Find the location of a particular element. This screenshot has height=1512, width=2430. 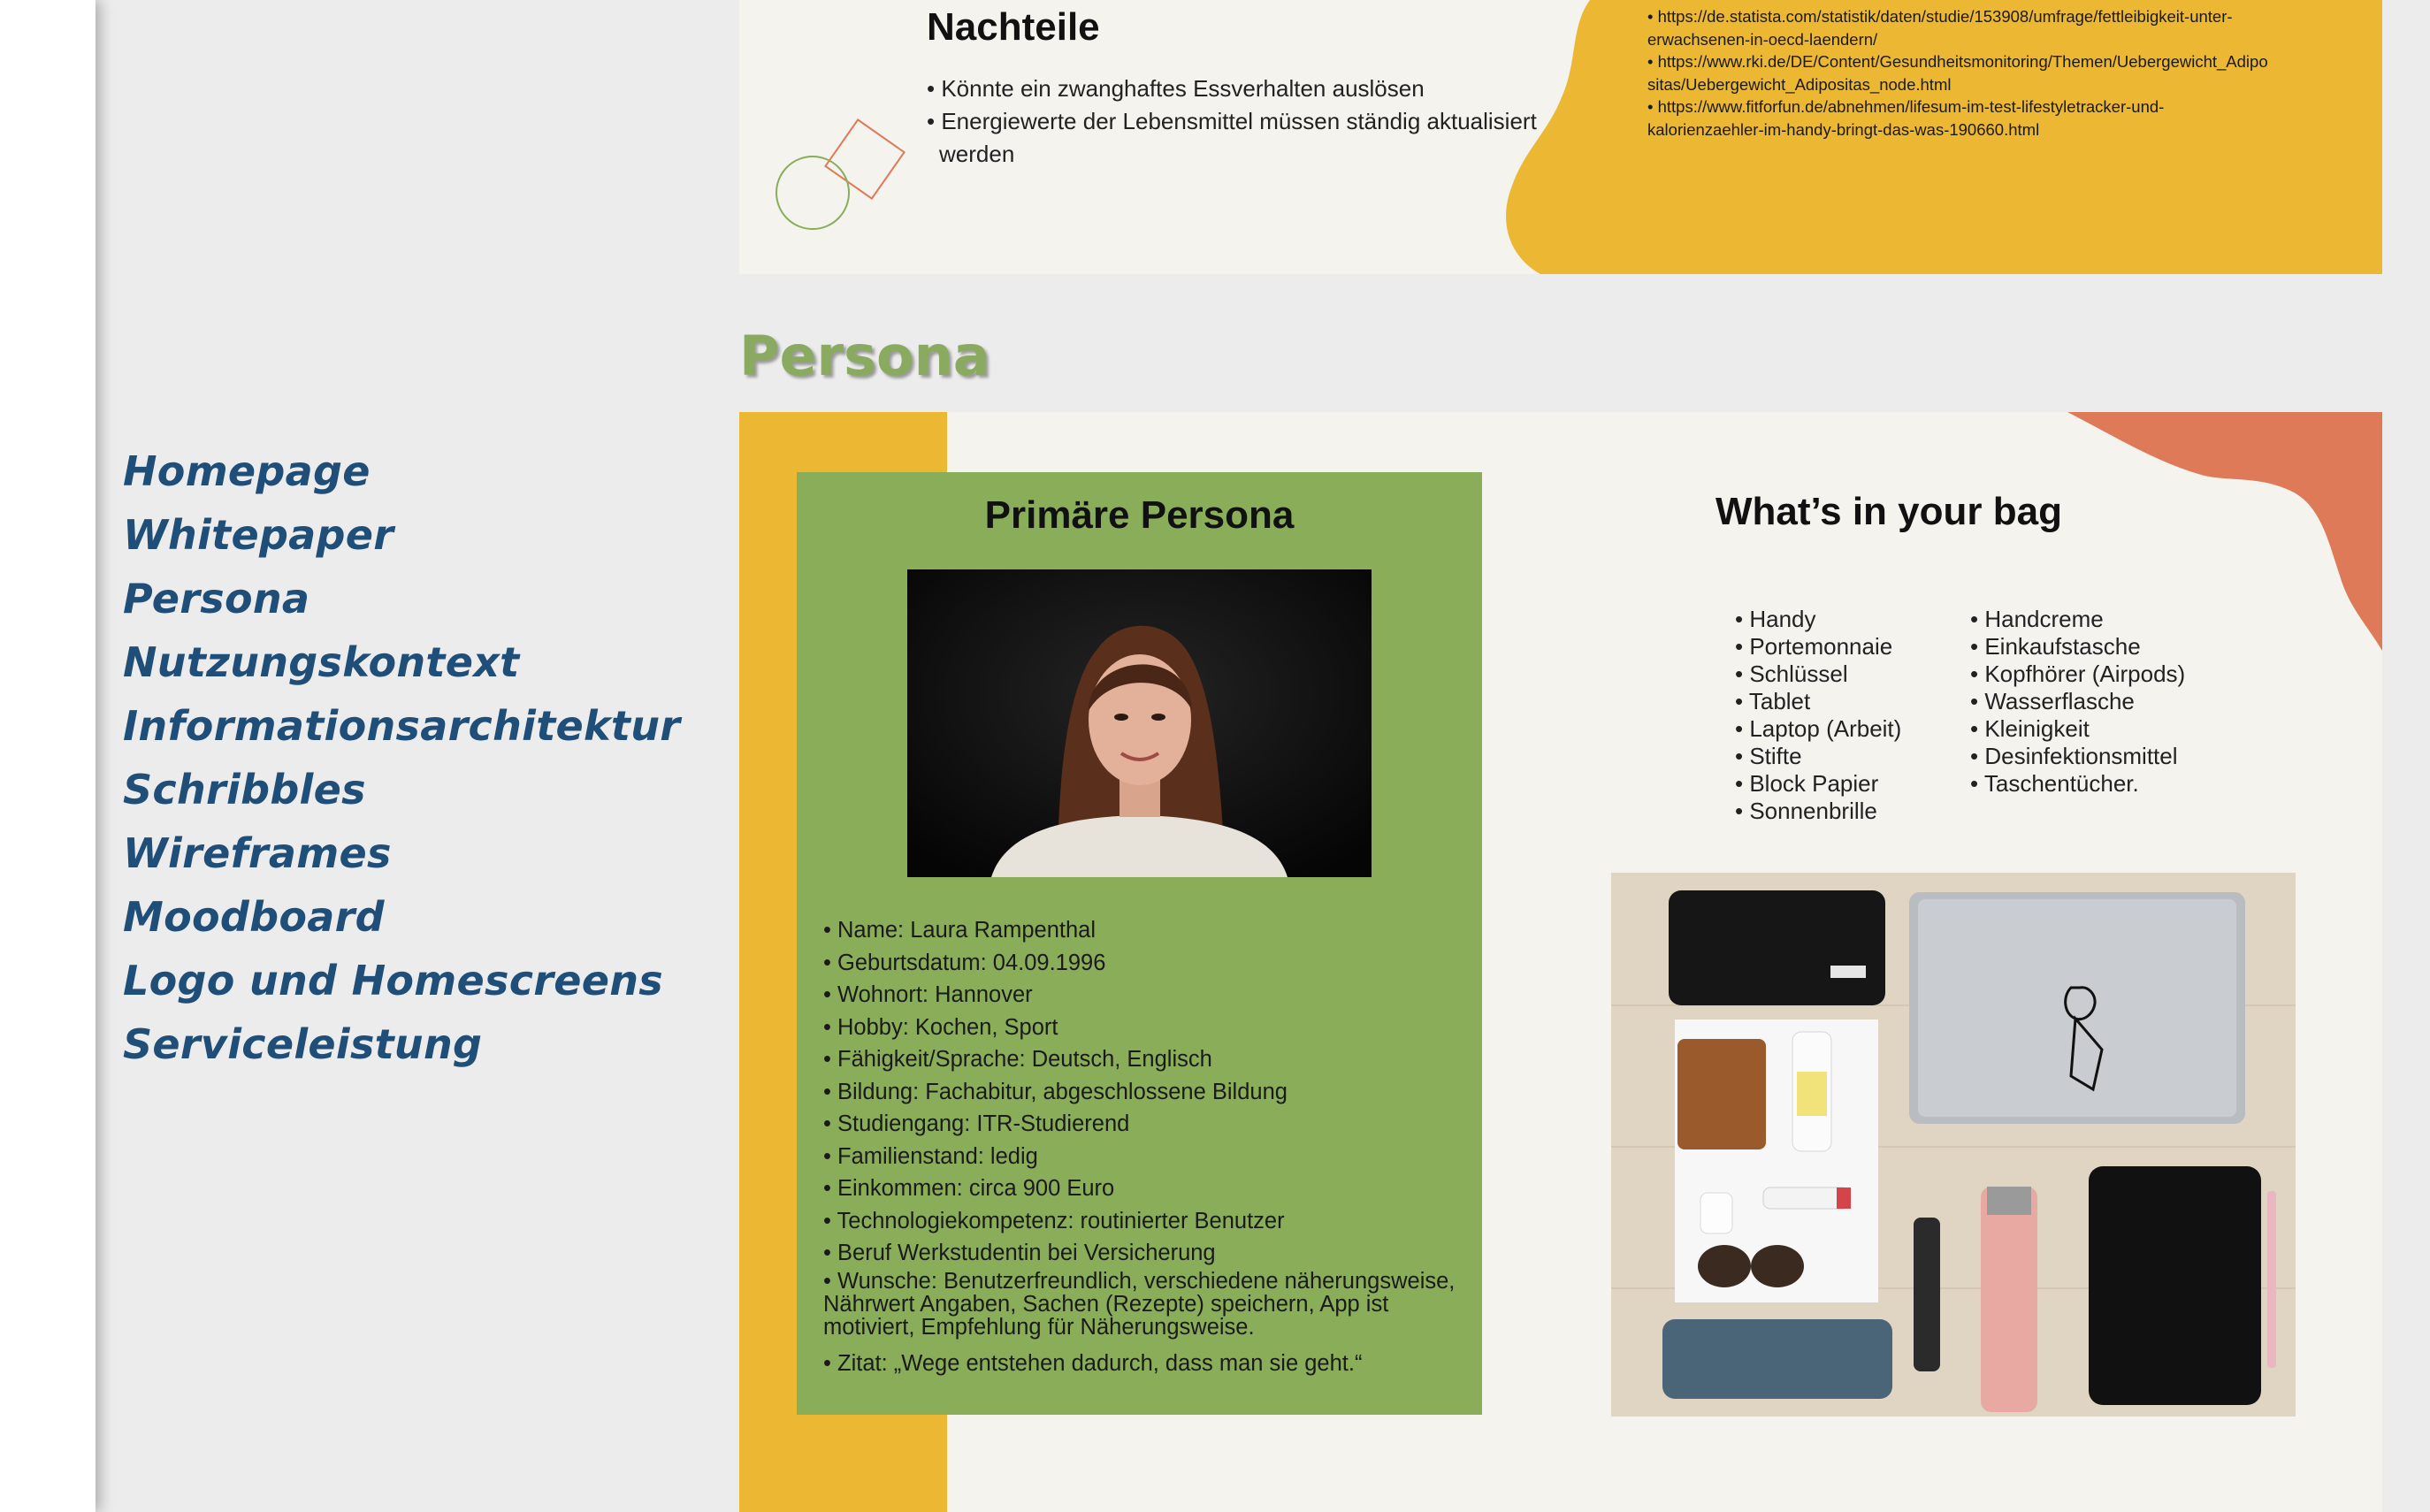

bag-item: • Handcreme is located at coordinates (2037, 619).